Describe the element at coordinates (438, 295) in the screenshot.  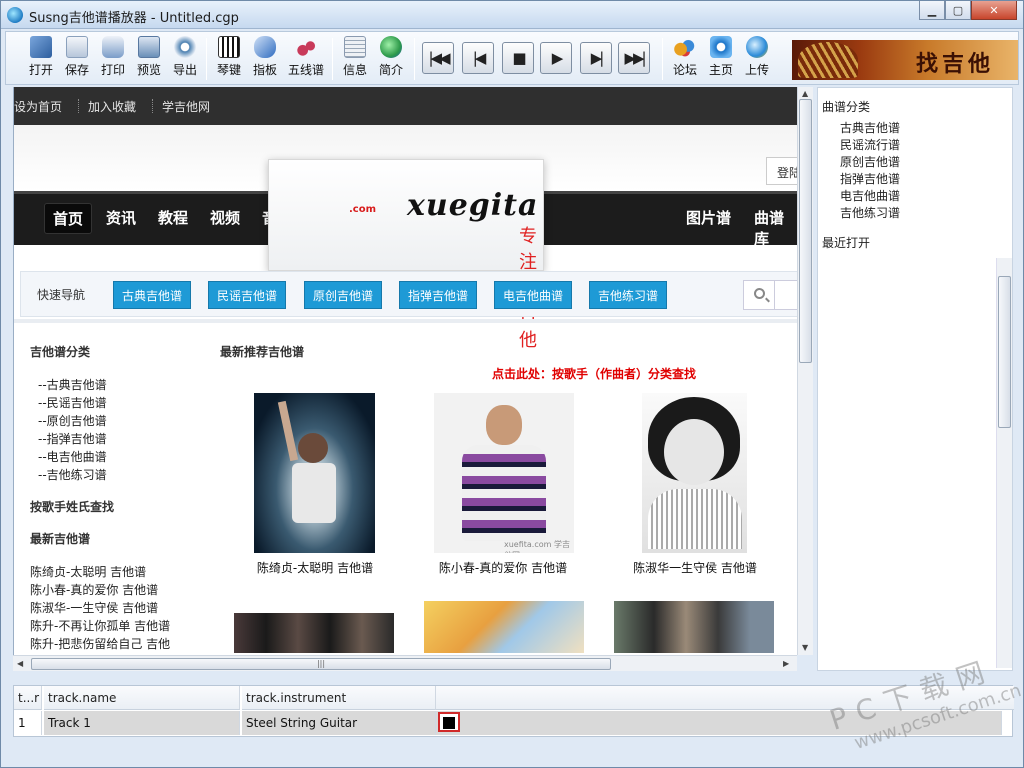
I see `quick-fingerstyle-button: 指弹吉他谱` at that location.